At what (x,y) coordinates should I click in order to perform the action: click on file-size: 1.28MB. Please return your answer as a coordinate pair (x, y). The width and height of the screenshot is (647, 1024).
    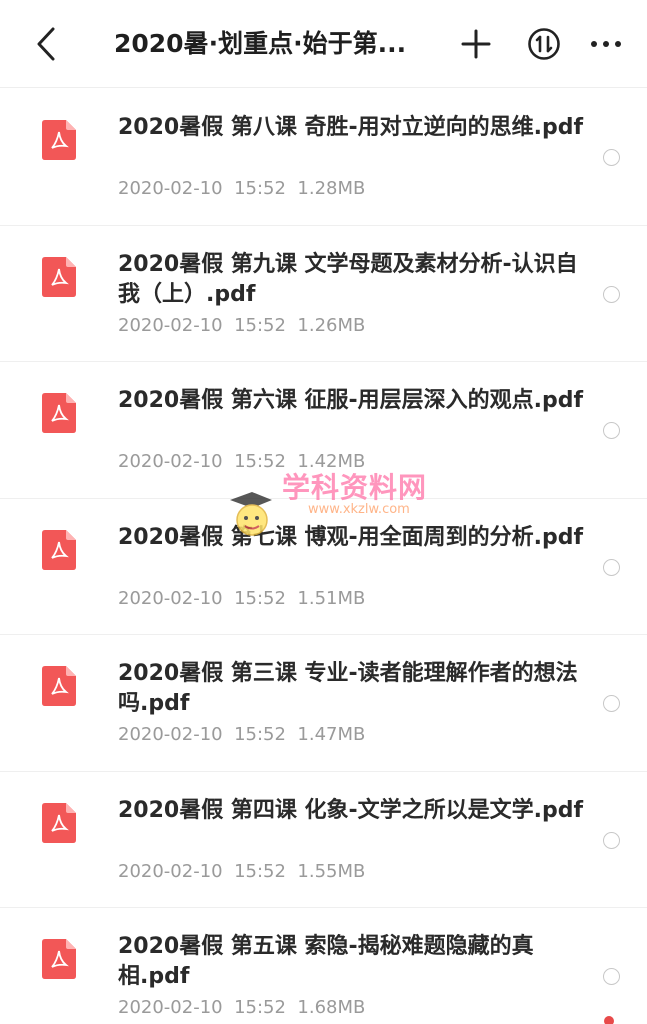
    Looking at the image, I should click on (331, 188).